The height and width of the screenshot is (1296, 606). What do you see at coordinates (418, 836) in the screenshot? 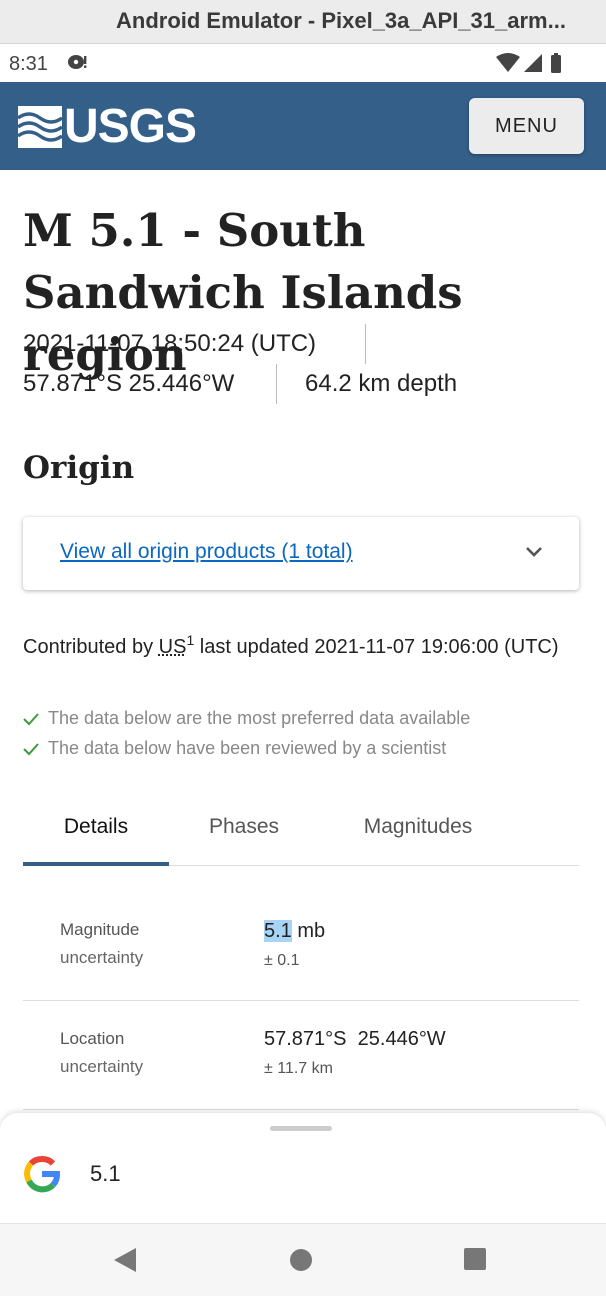
I see `tab-magnitudes: Magnitudes` at bounding box center [418, 836].